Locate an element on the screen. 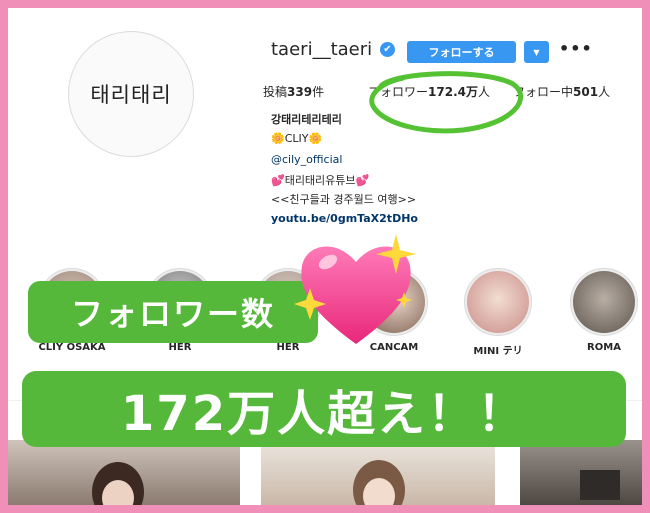  followers-total-caption: 172万人超え！！ is located at coordinates (324, 409).